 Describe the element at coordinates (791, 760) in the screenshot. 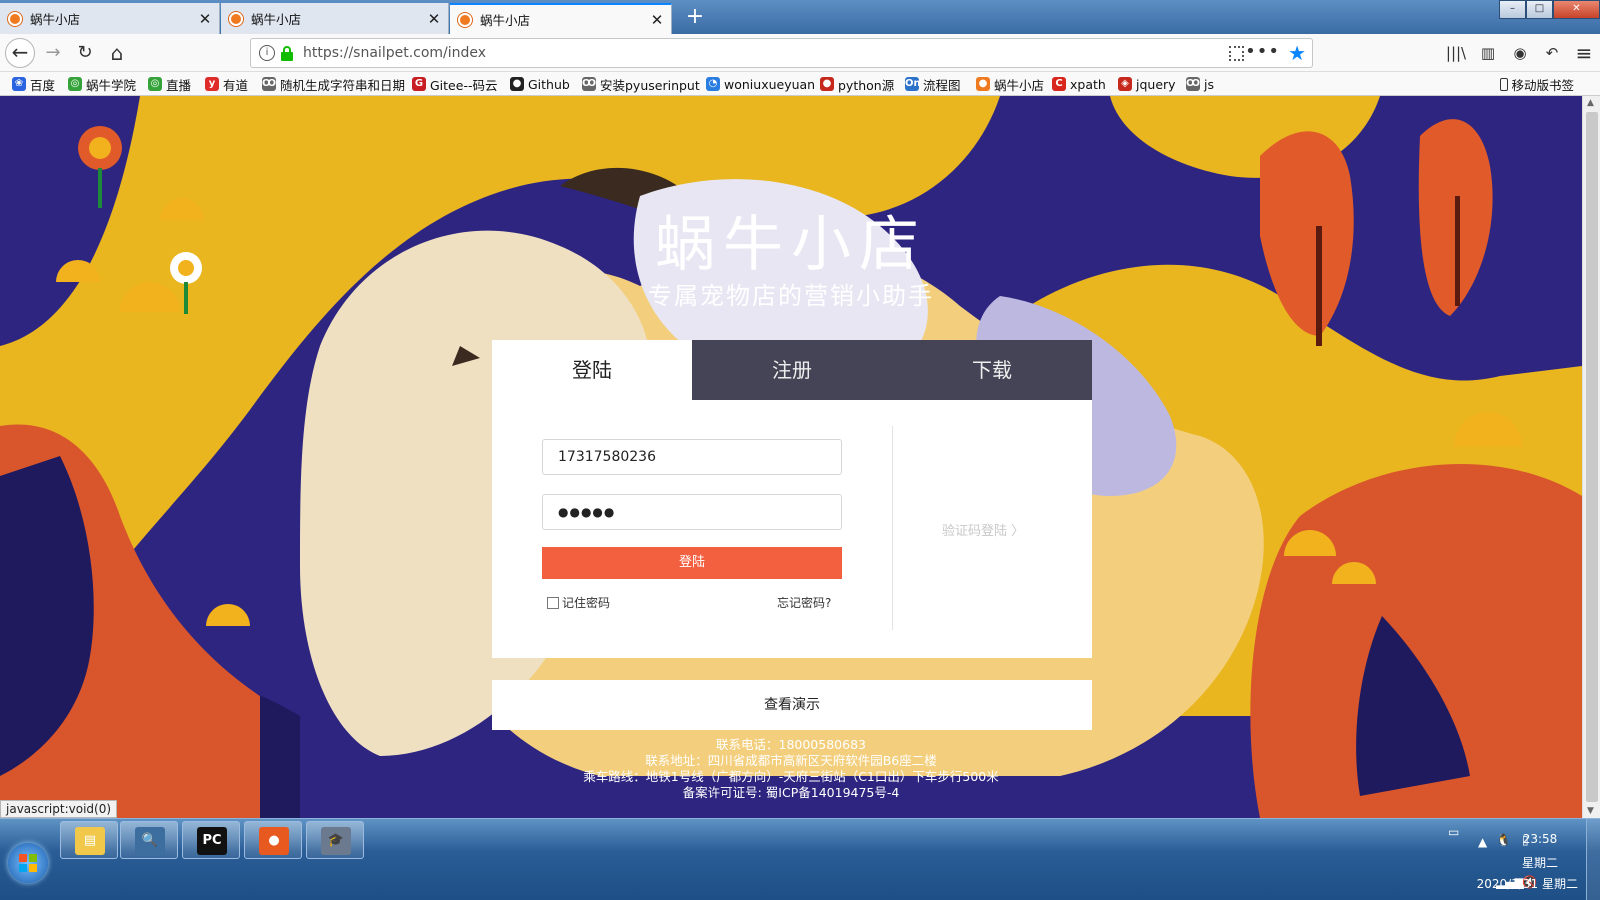

I see `footer-address: 联系地址：四川省成都市高新区天府软件园B6座二楼` at that location.